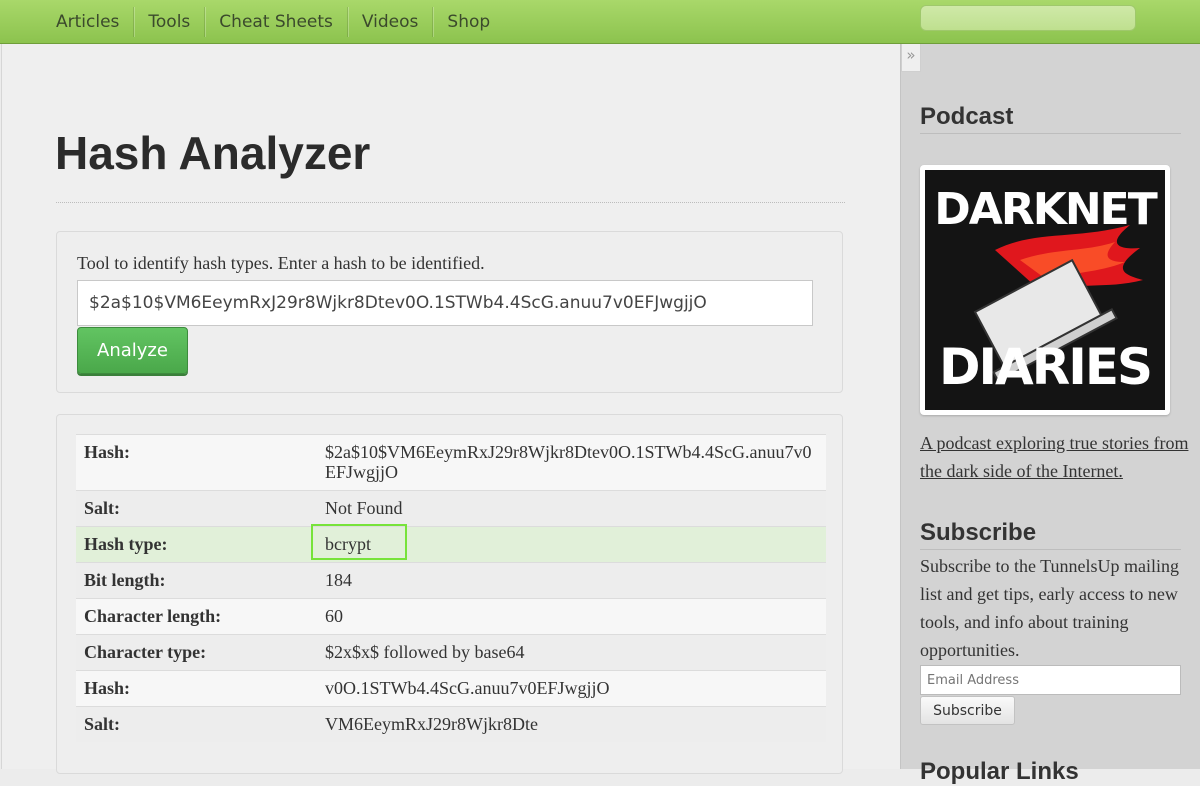  What do you see at coordinates (571, 652) in the screenshot?
I see `row-value: $2x$x$ followed by base64` at bounding box center [571, 652].